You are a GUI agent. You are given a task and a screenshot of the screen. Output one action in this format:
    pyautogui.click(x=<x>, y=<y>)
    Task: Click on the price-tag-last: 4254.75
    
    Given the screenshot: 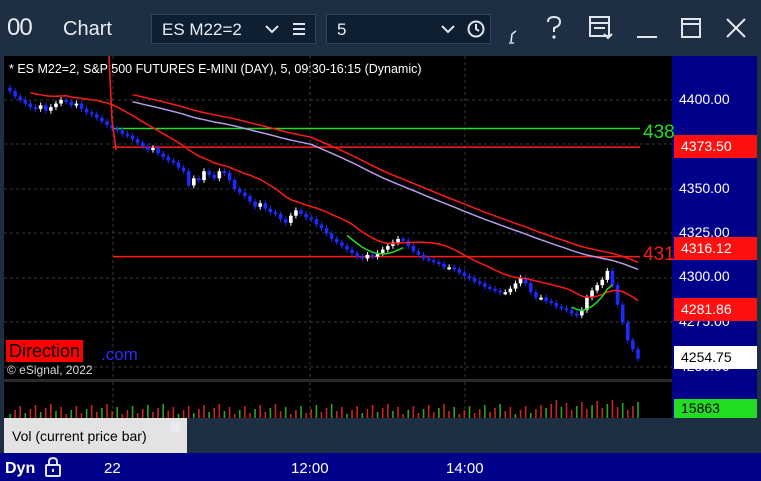 What is the action you would take?
    pyautogui.click(x=715, y=357)
    